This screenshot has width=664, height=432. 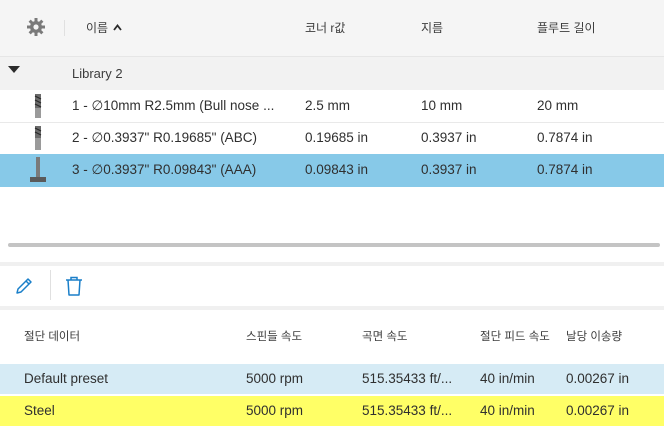 I want to click on column-header-flute-length: 플루트 길이, so click(x=566, y=27).